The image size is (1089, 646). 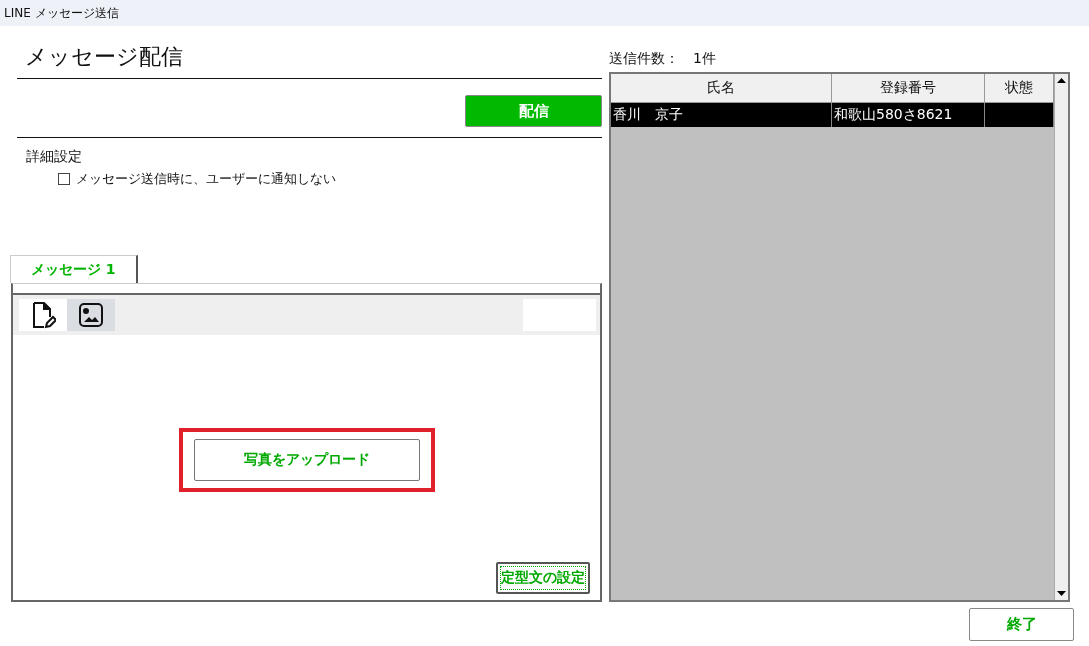 I want to click on document-edit-icon, so click(x=43, y=315).